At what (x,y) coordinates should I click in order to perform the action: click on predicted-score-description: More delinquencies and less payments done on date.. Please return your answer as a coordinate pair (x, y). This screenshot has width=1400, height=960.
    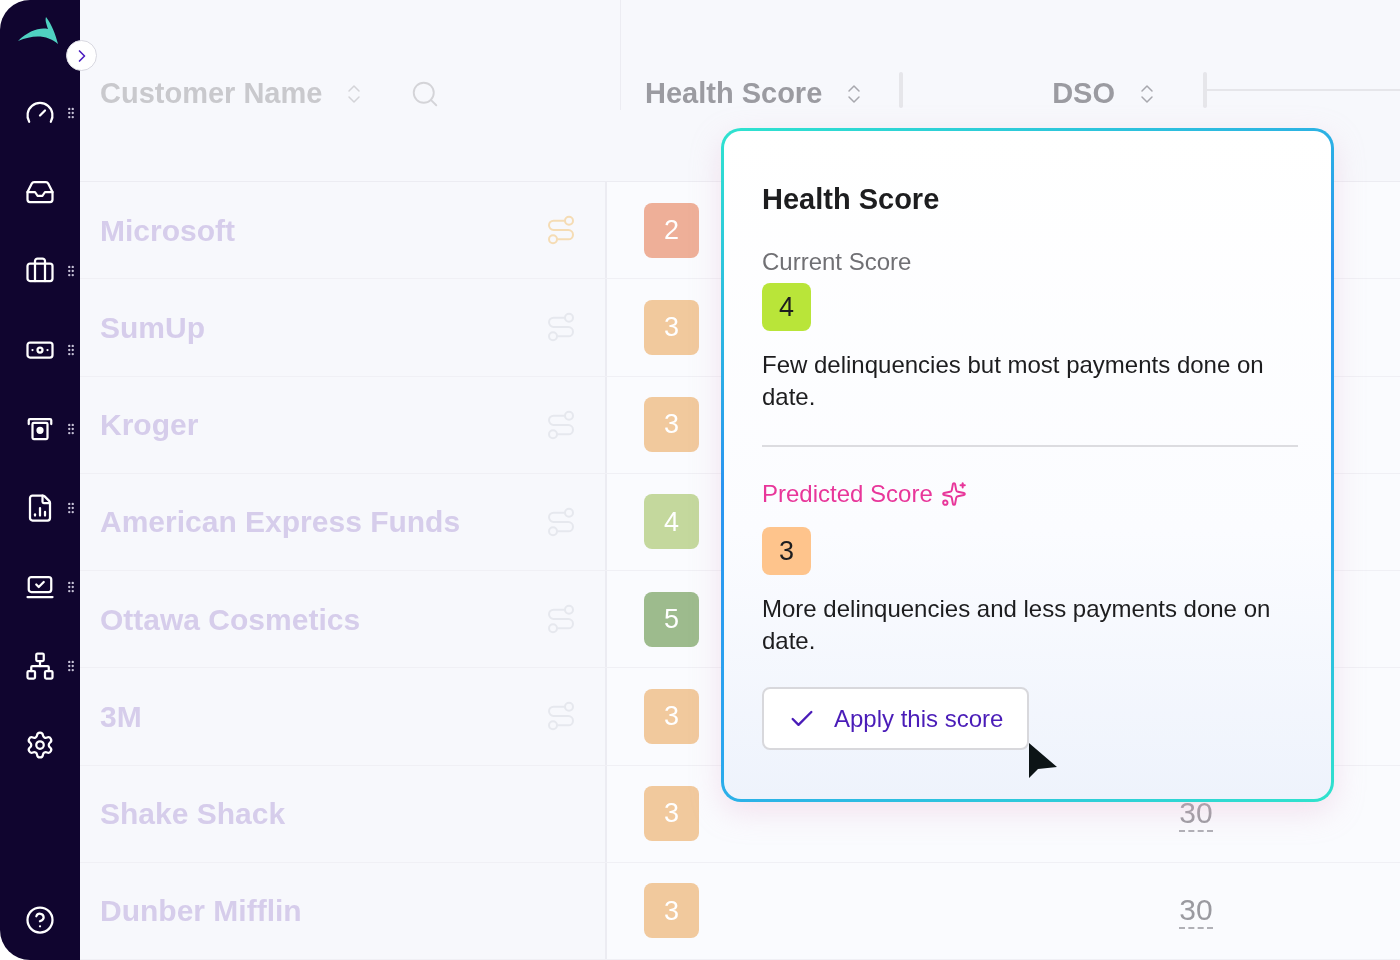
    Looking at the image, I should click on (1017, 625).